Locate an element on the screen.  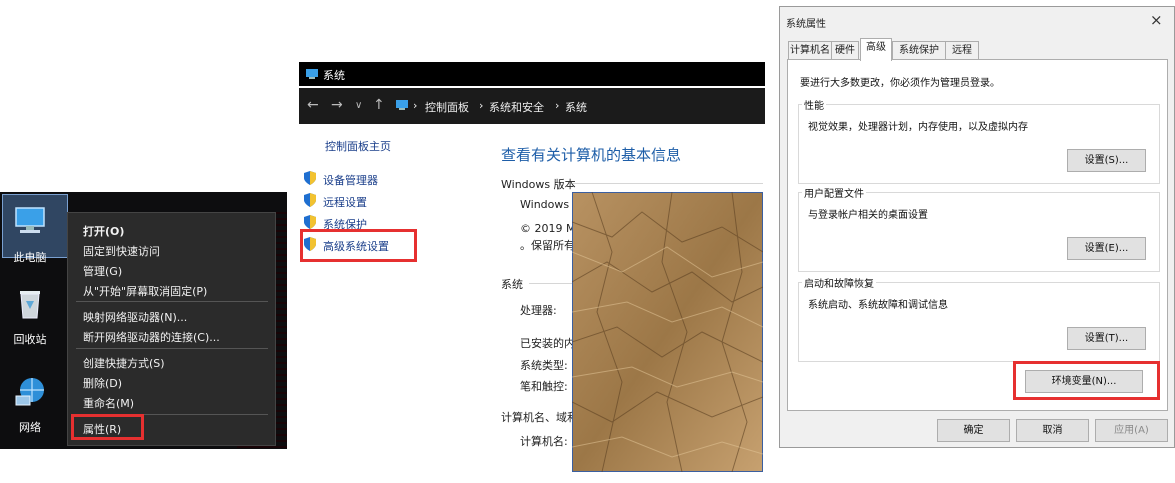
page-heading: 查看有关计算机的基本信息 is located at coordinates (591, 155).